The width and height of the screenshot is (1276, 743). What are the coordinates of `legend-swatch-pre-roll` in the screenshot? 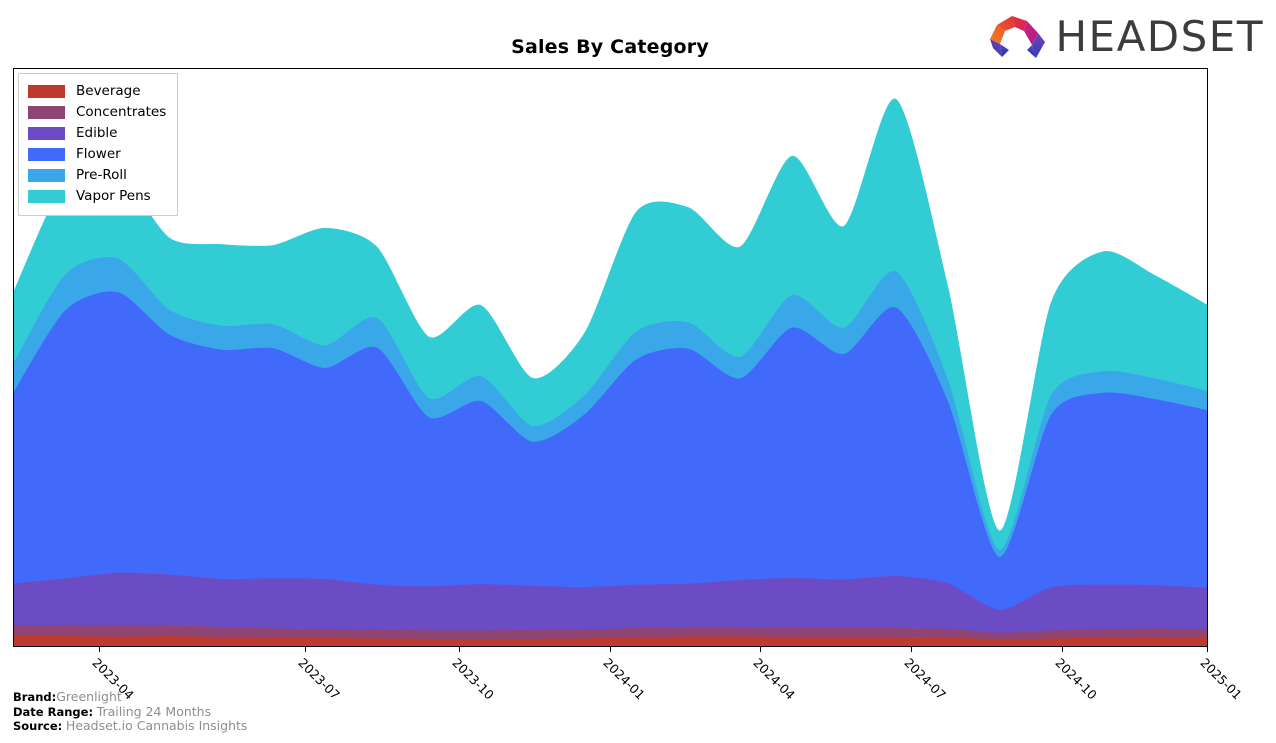 It's located at (46, 175).